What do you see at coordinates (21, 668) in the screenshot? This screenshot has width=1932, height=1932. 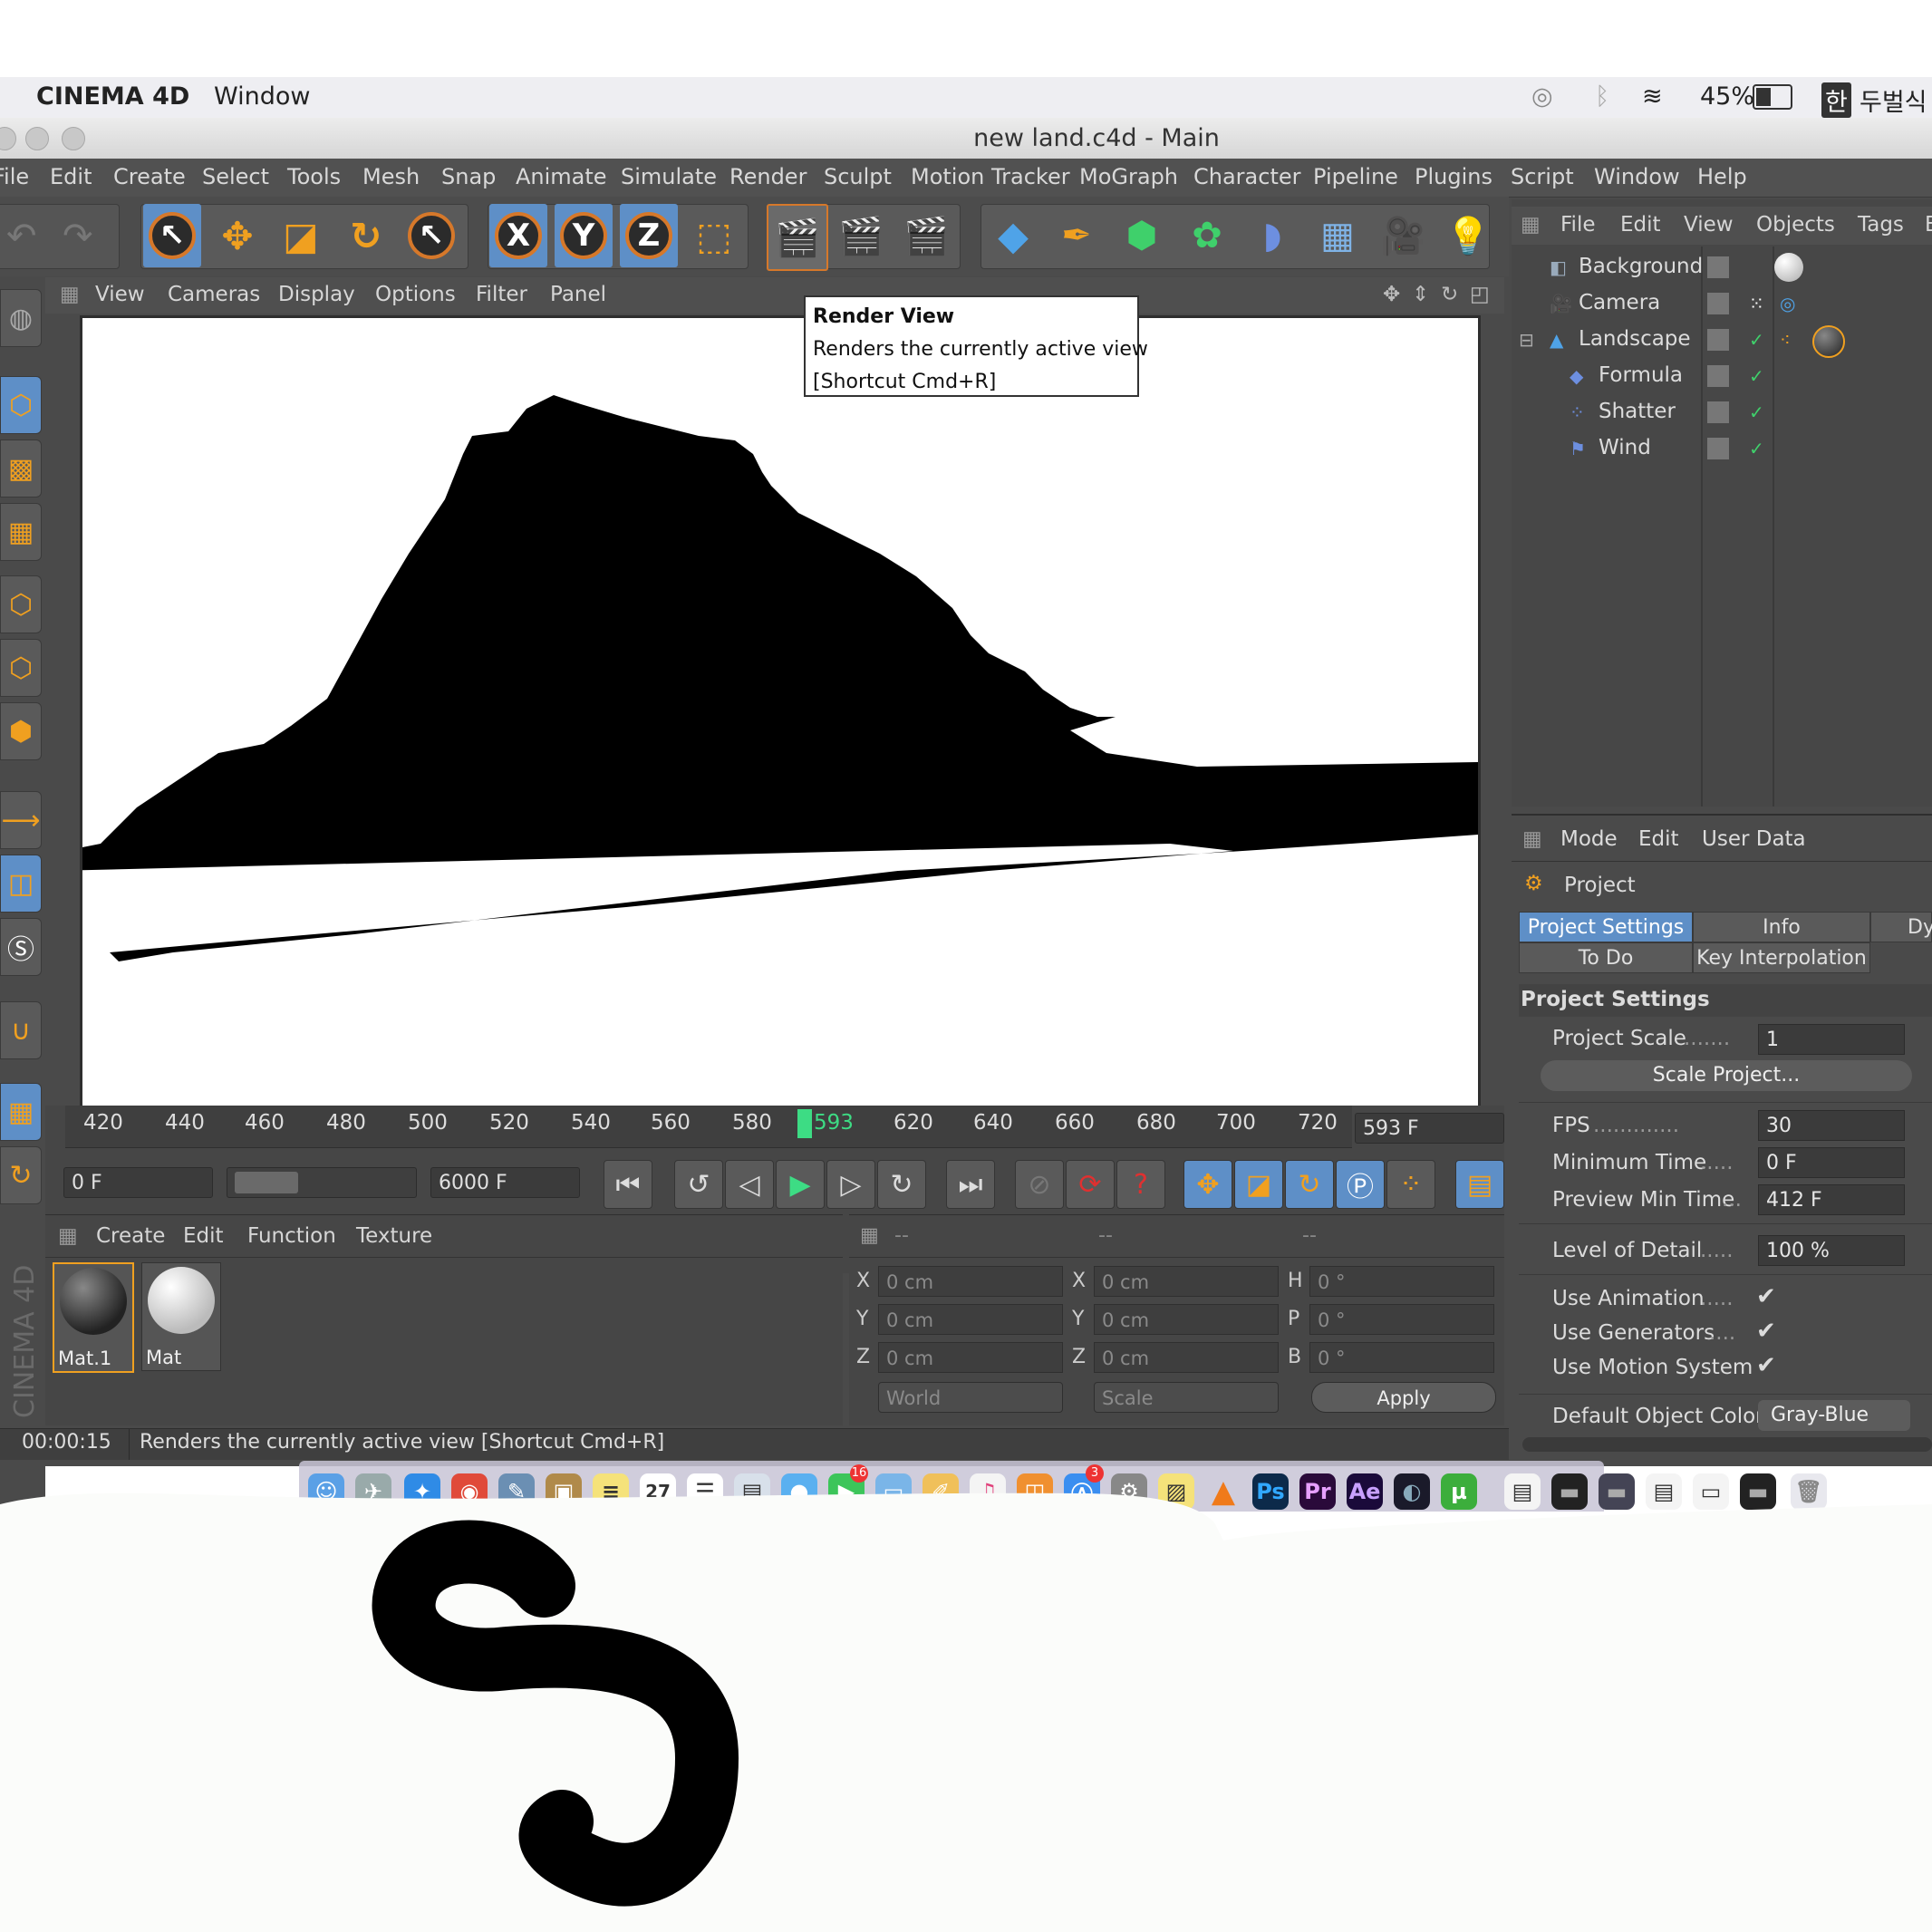 I see `edges-mode-button: ⬡` at bounding box center [21, 668].